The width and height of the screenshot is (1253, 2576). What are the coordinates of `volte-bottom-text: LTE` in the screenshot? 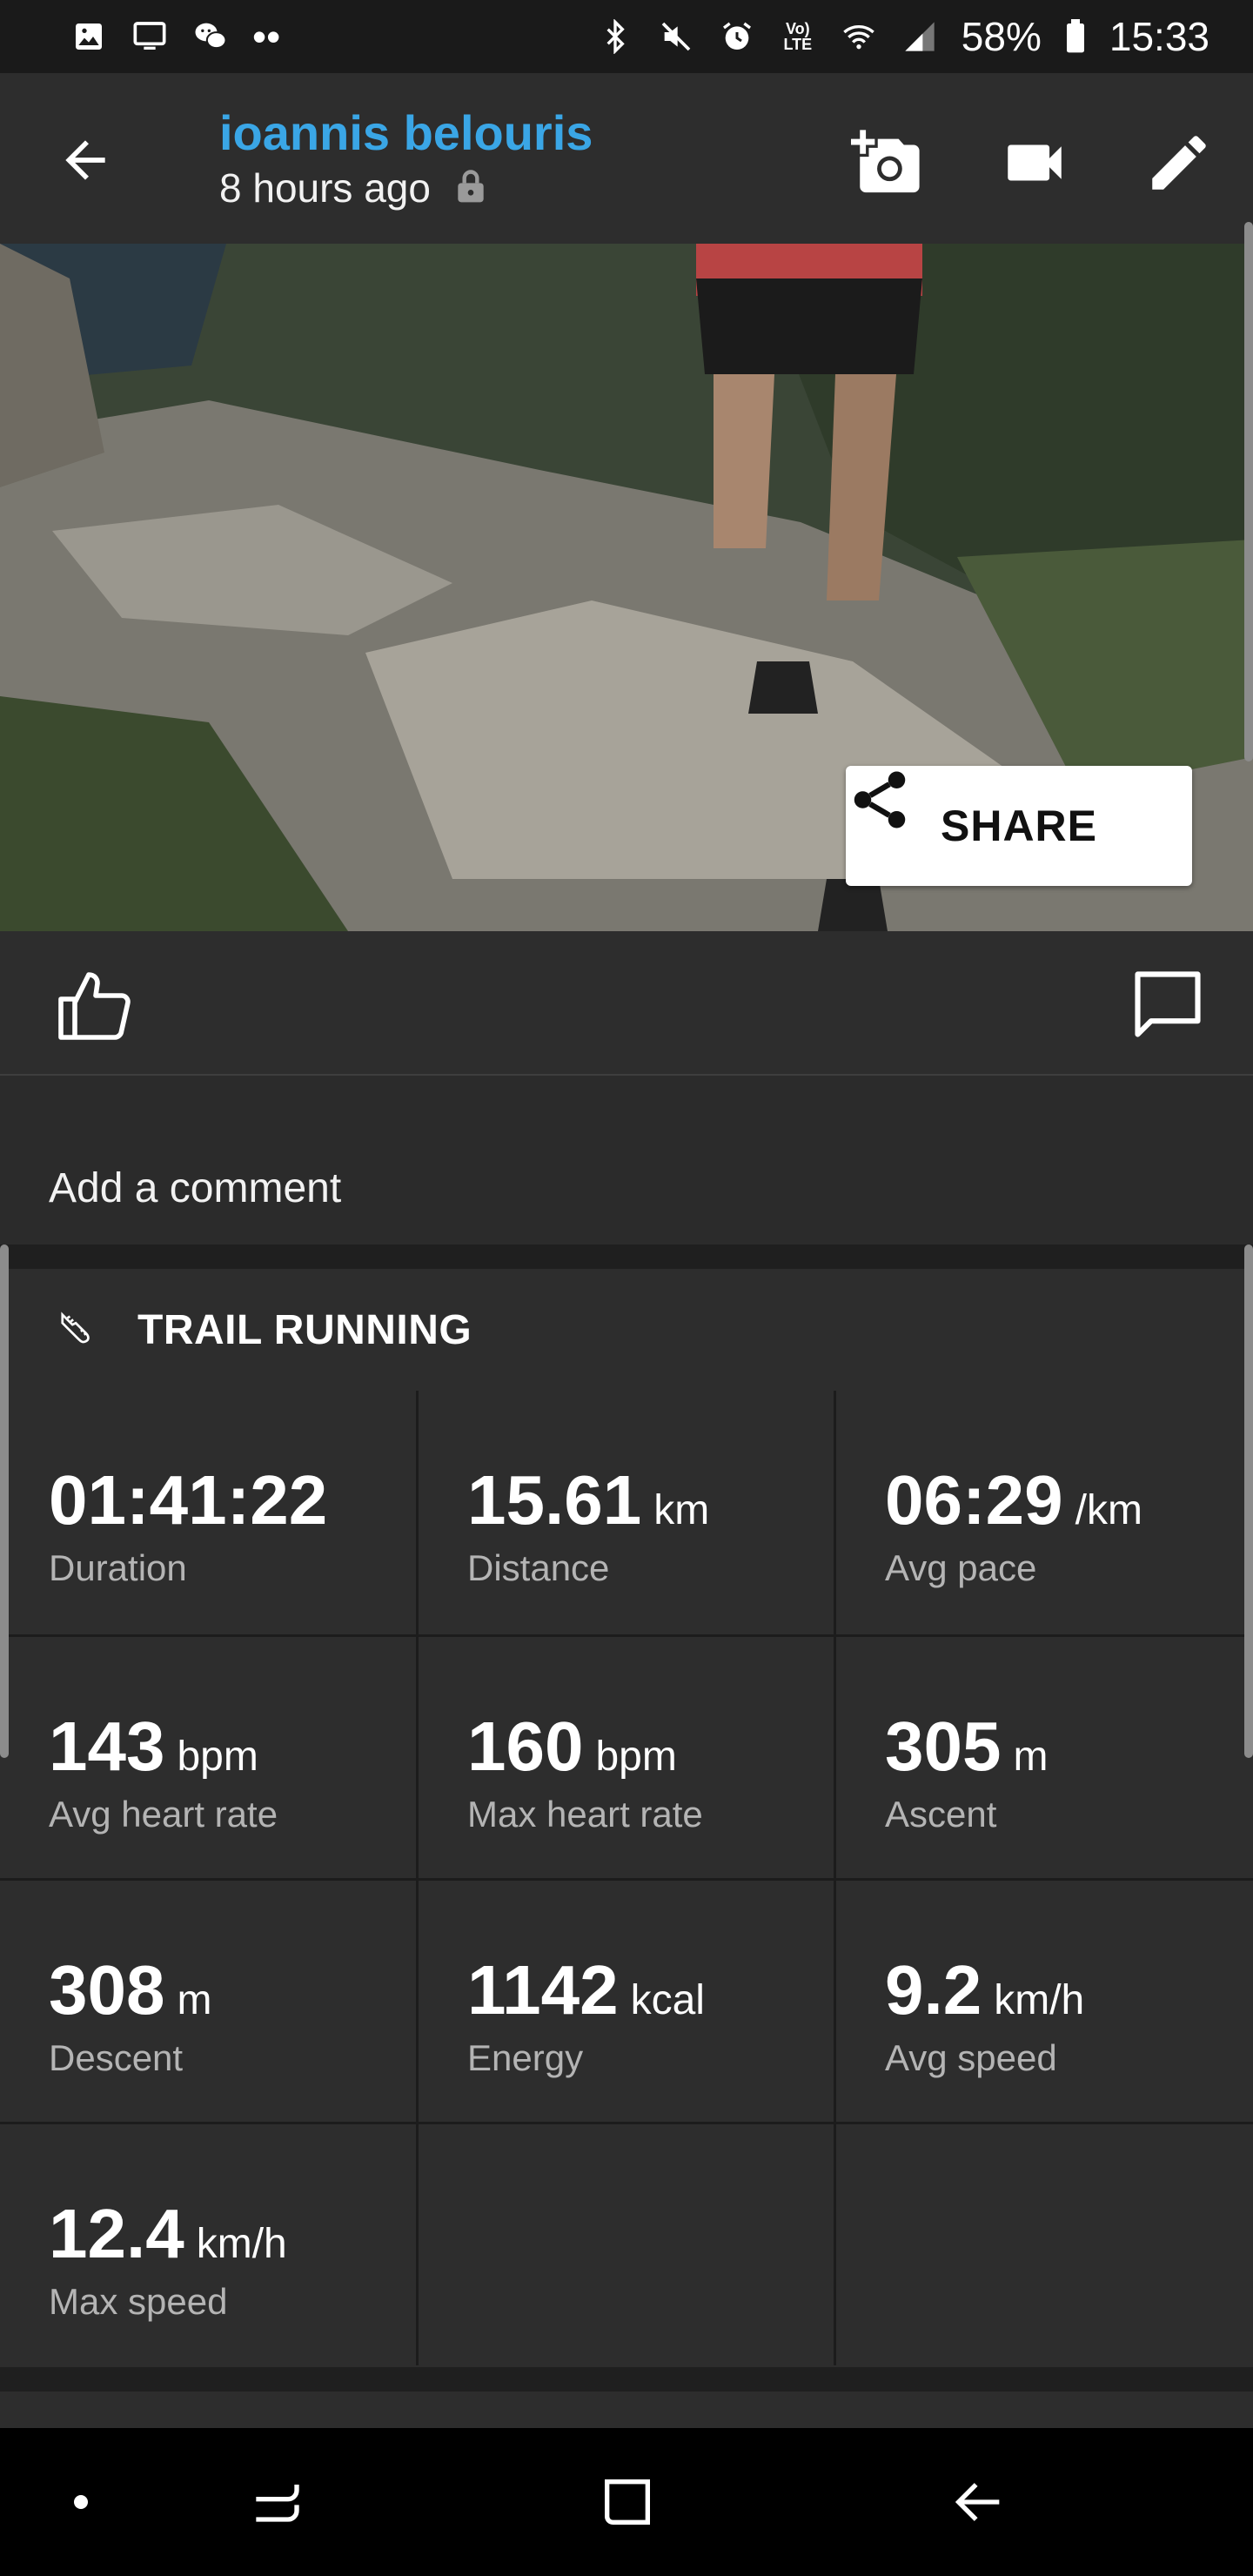 It's located at (798, 44).